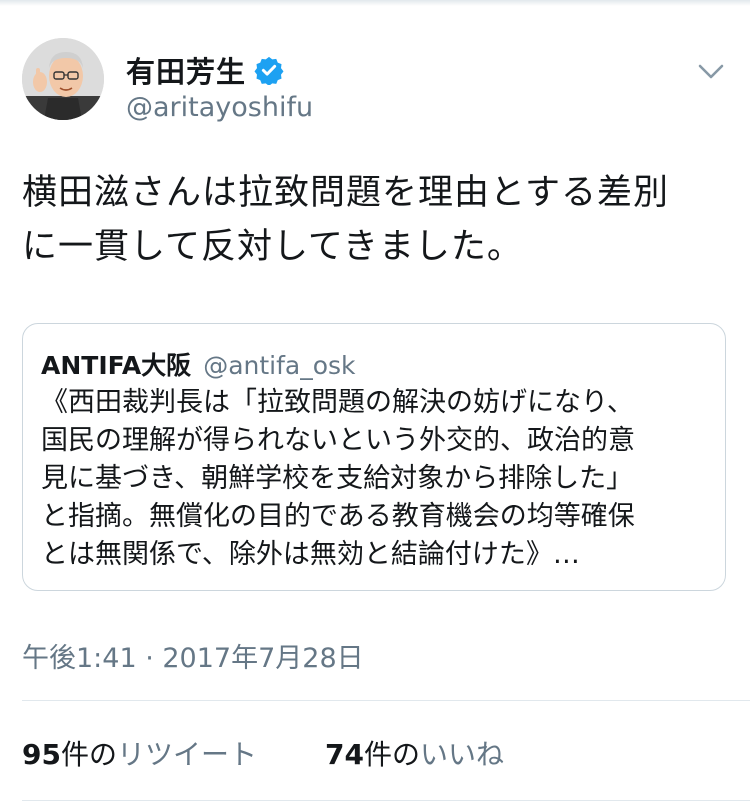  I want to click on quoted-text-line: 《西田裁判長は「拉致問題の解決の妨げになり、, so click(337, 402).